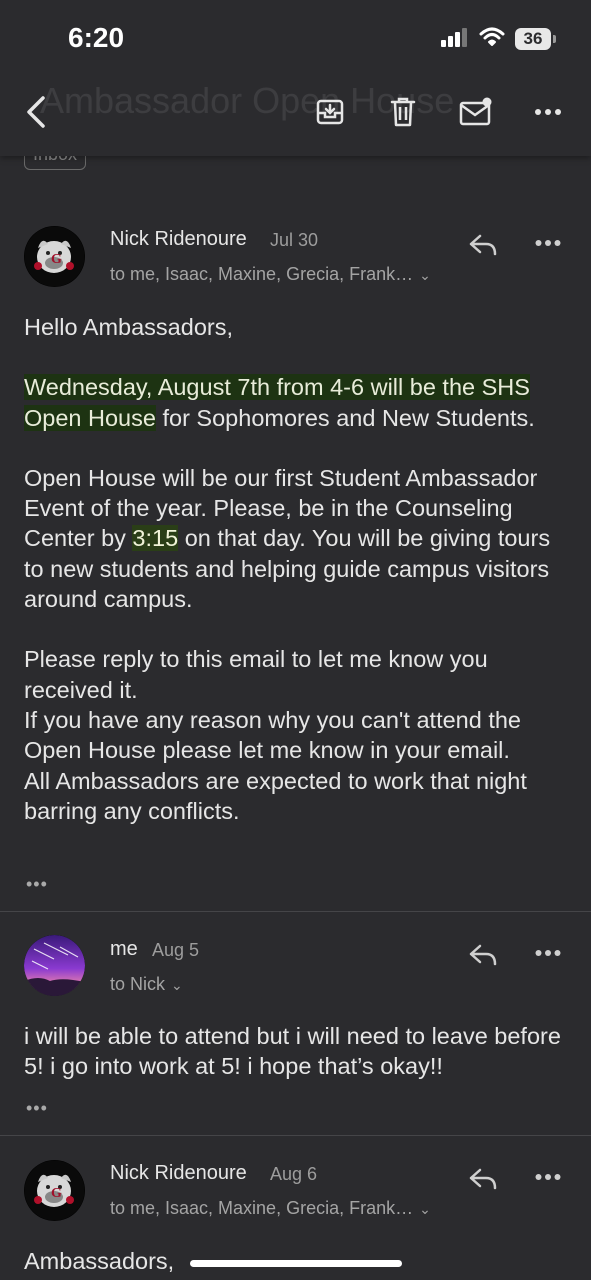 Image resolution: width=591 pixels, height=1280 pixels. I want to click on avatar, so click(54, 965).